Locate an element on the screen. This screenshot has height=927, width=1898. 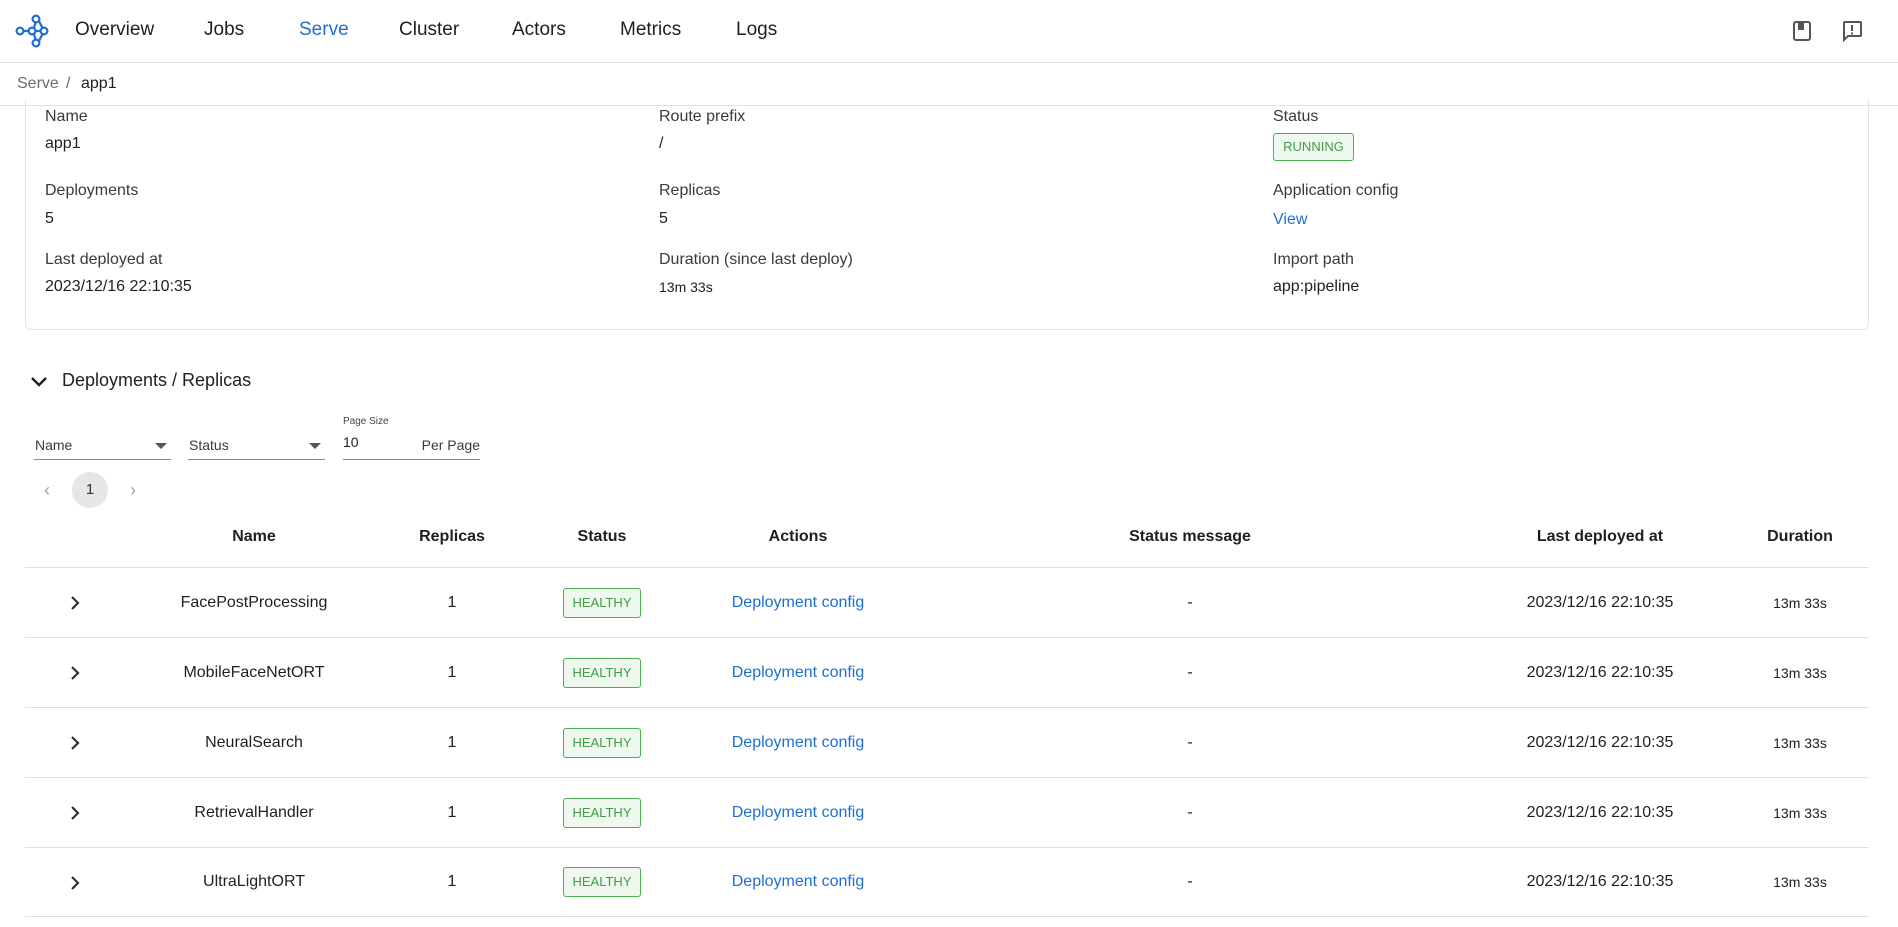
deployments-label: Deployments is located at coordinates (92, 190).